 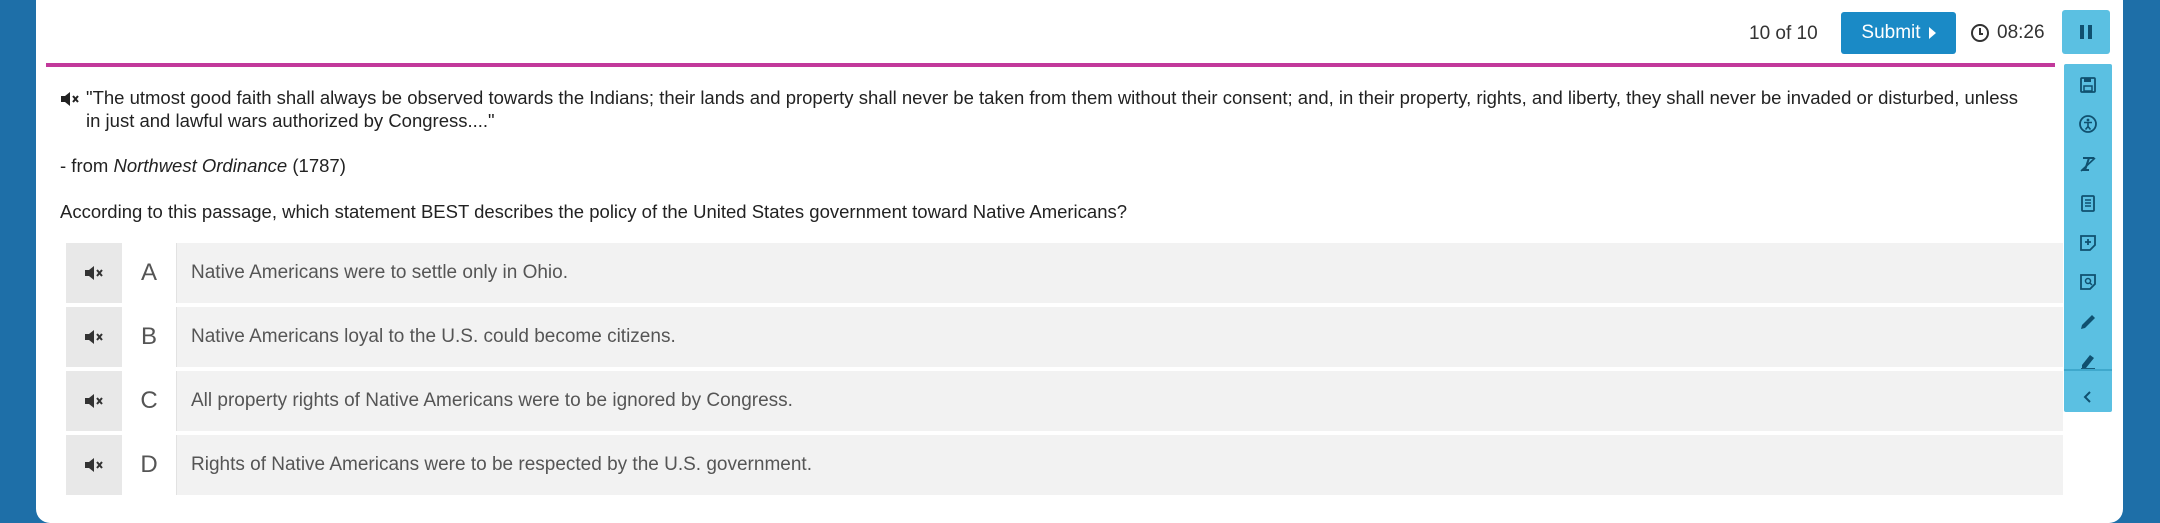 I want to click on submit-button: Submit, so click(x=1898, y=33).